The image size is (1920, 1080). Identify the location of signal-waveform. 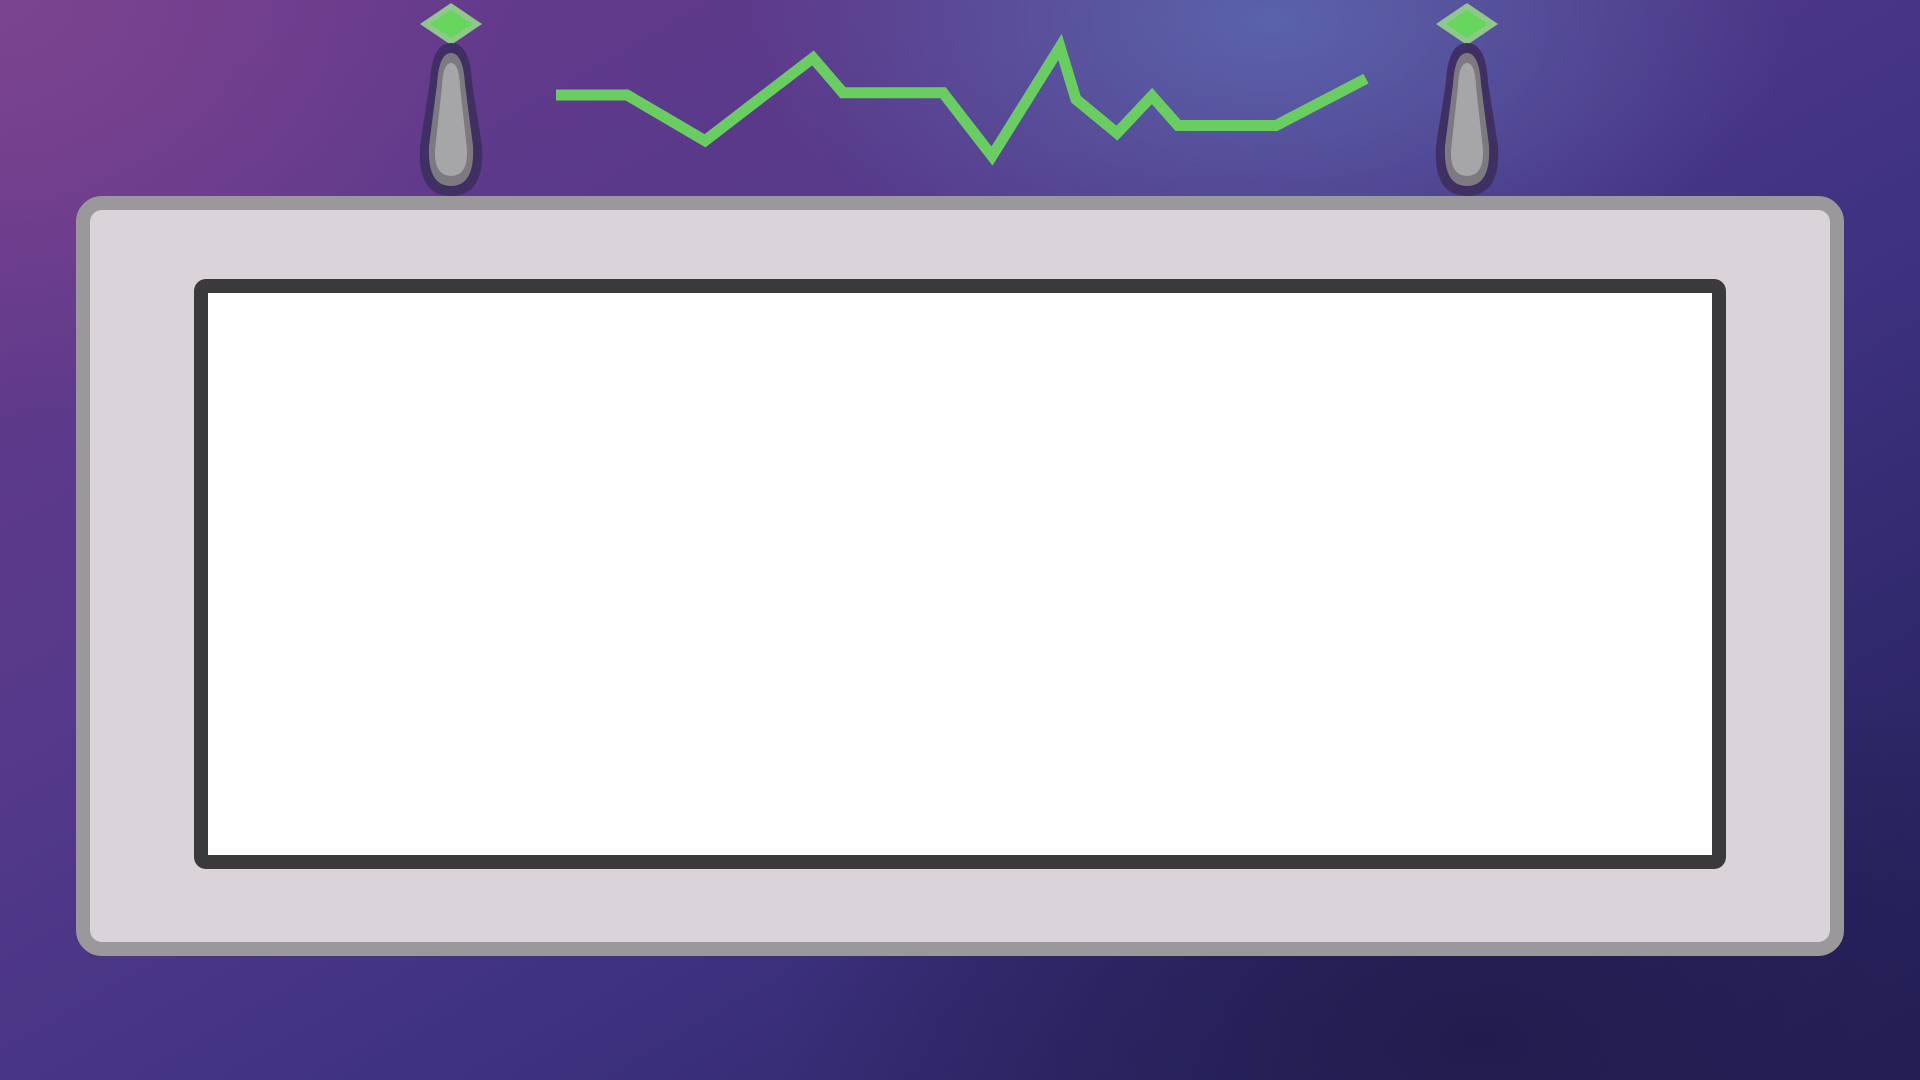
(962, 99).